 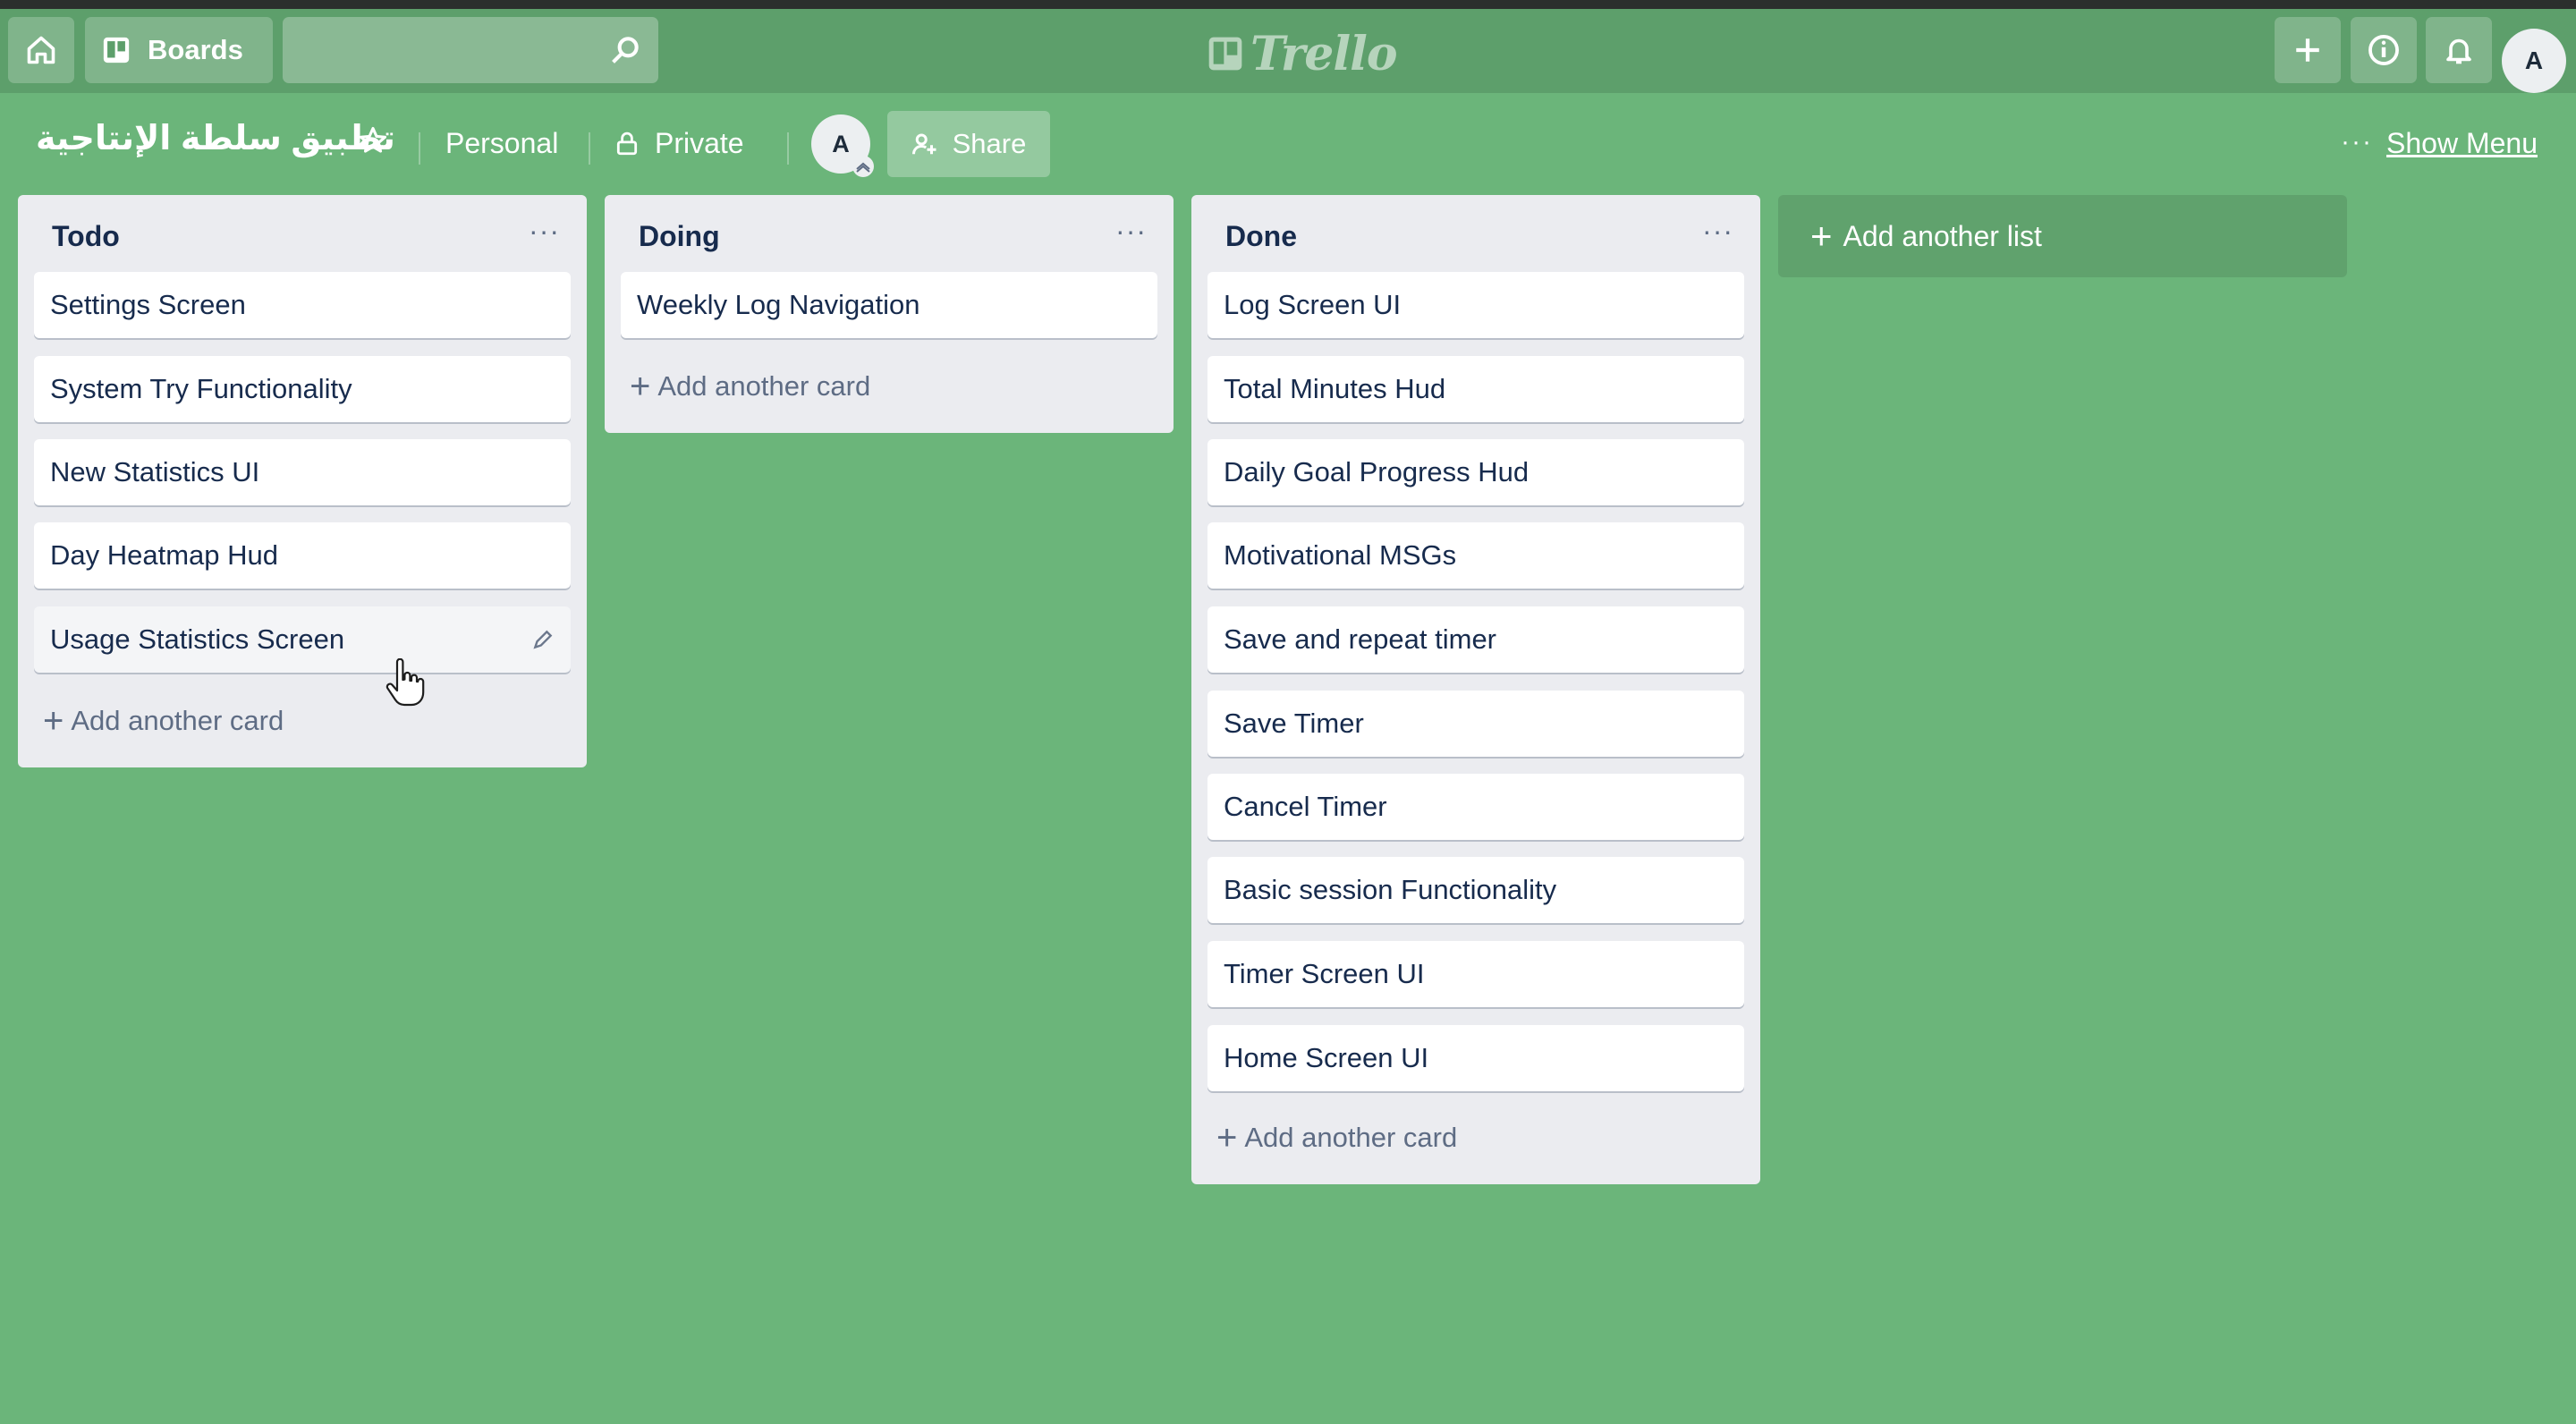 What do you see at coordinates (1288, 4) in the screenshot?
I see `window-top-strip` at bounding box center [1288, 4].